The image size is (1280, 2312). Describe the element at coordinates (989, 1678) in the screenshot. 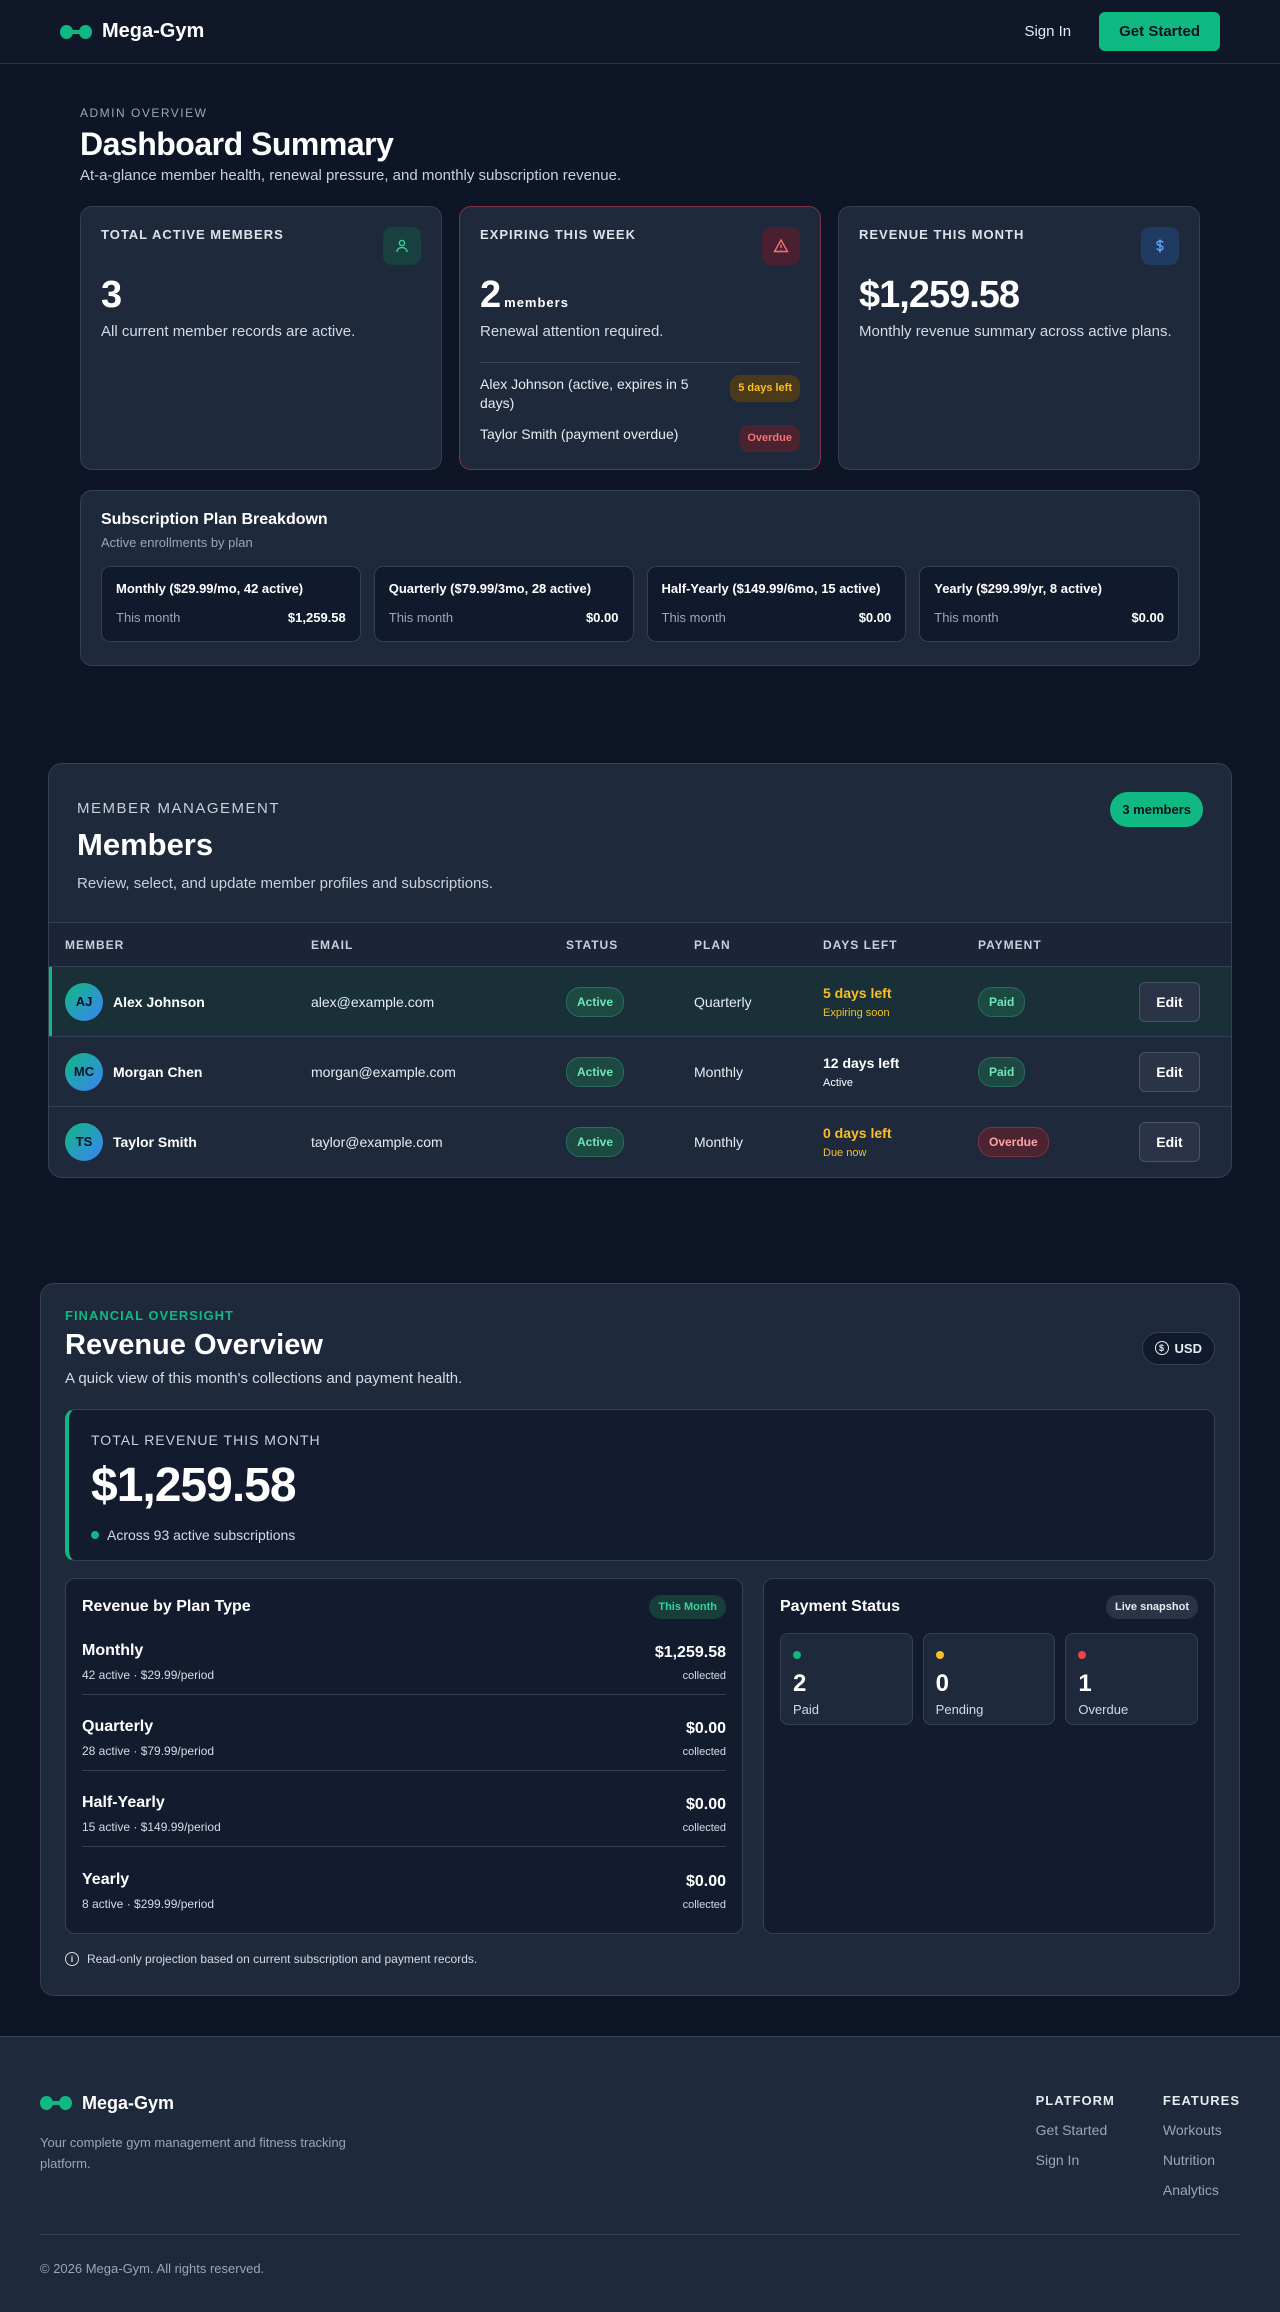

I see `pending-status-card: 0 Pending` at that location.